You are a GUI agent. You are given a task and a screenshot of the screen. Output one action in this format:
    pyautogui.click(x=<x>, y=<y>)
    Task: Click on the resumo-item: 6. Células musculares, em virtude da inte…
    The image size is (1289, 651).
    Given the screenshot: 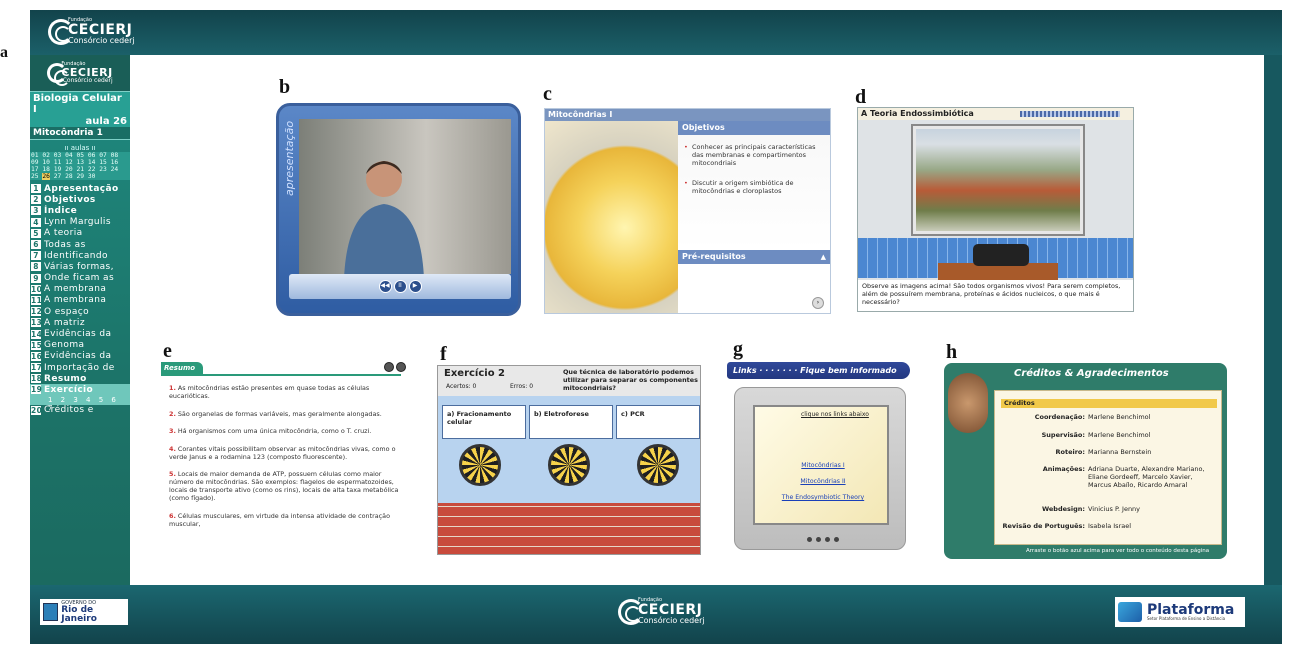 What is the action you would take?
    pyautogui.click(x=279, y=519)
    